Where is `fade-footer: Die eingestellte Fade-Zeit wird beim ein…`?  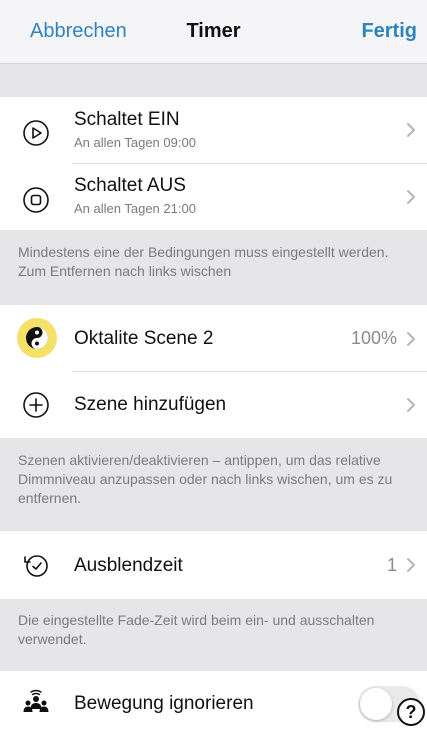 fade-footer: Die eingestellte Fade-Zeit wird beim ein… is located at coordinates (196, 629).